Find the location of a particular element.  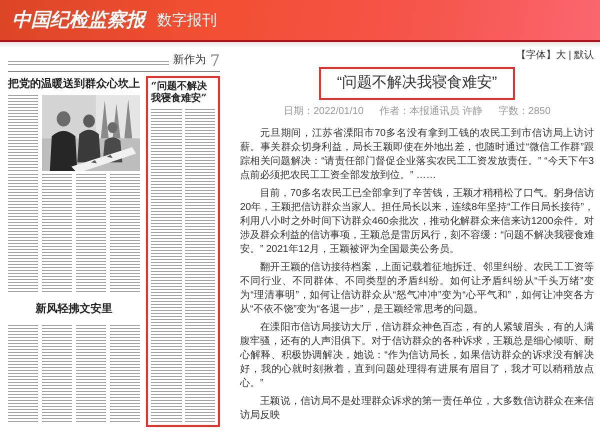

headline: 把党的温暖送到群众心坎上 is located at coordinates (74, 84).